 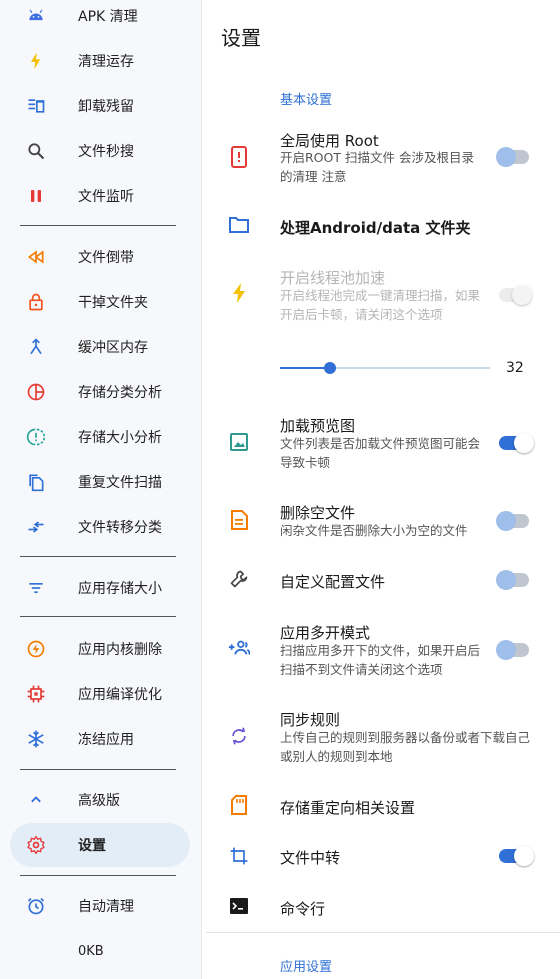 What do you see at coordinates (106, 197) in the screenshot?
I see `sidebar-item-label: 文件监听` at bounding box center [106, 197].